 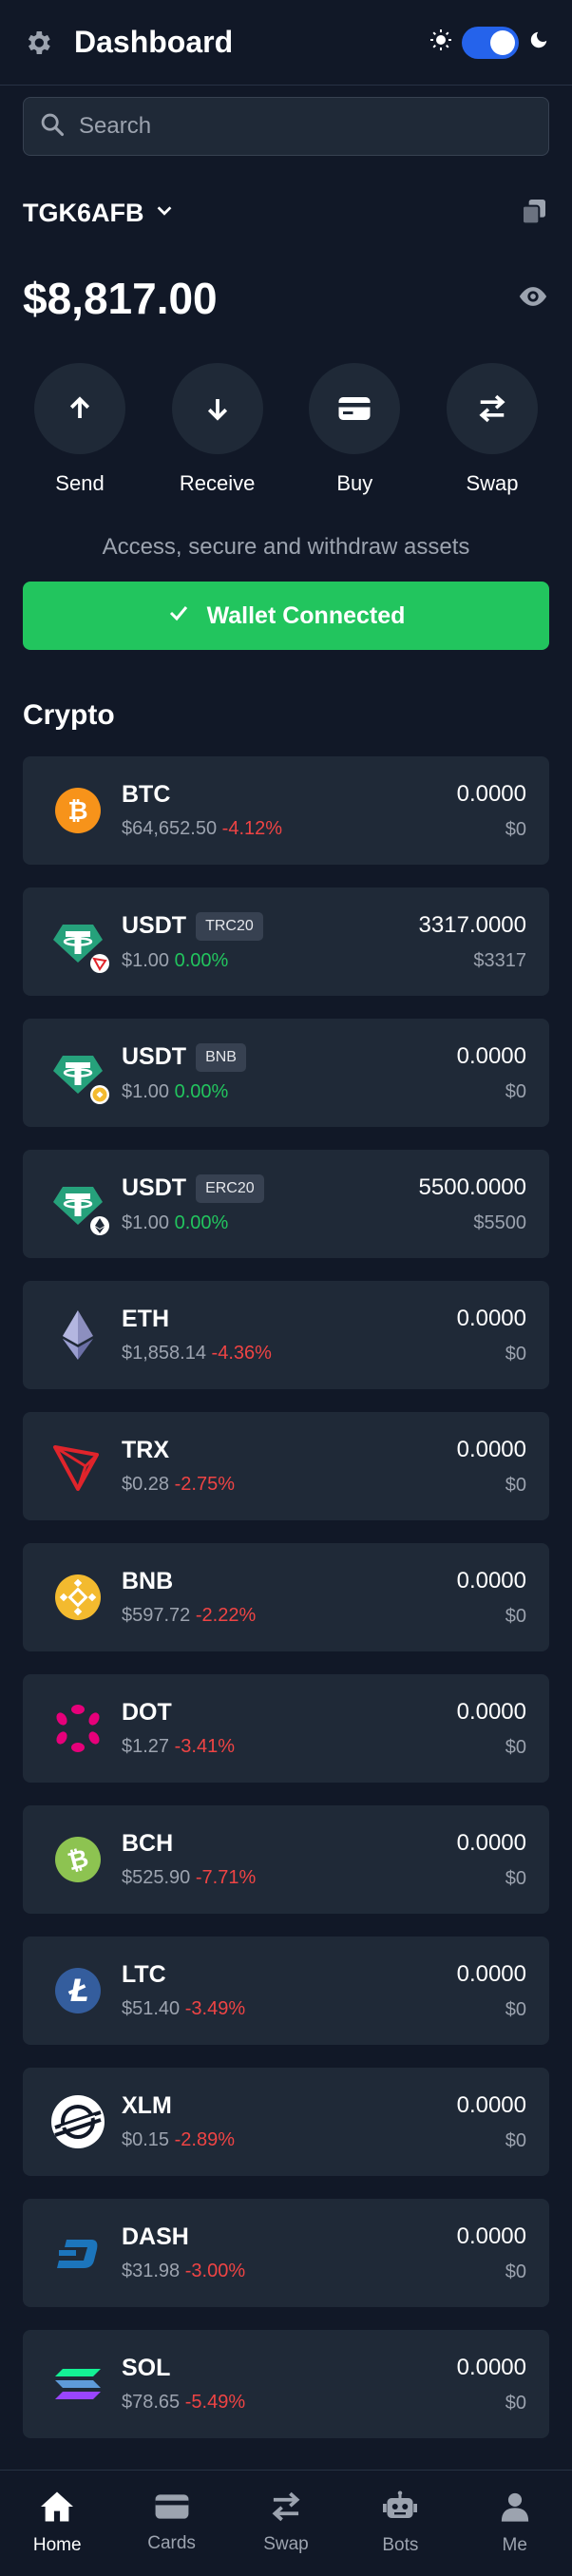 What do you see at coordinates (146, 1484) in the screenshot?
I see `asset-price: $0.28` at bounding box center [146, 1484].